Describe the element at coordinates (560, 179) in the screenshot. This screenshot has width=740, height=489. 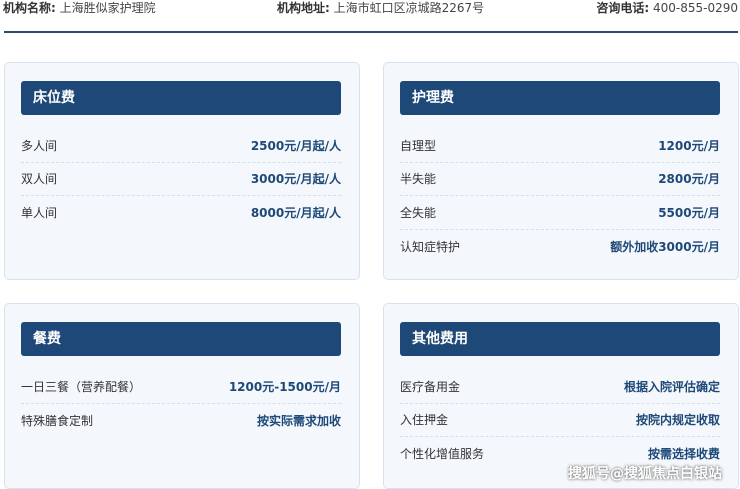
I see `fee-row: 半失能 2800元/月` at that location.